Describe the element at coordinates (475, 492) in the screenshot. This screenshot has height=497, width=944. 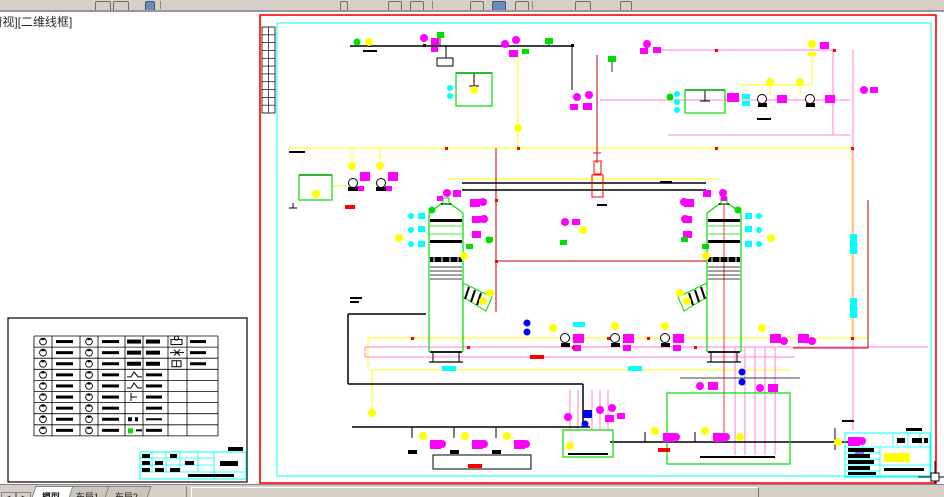
I see `scrollbar-thumb` at that location.